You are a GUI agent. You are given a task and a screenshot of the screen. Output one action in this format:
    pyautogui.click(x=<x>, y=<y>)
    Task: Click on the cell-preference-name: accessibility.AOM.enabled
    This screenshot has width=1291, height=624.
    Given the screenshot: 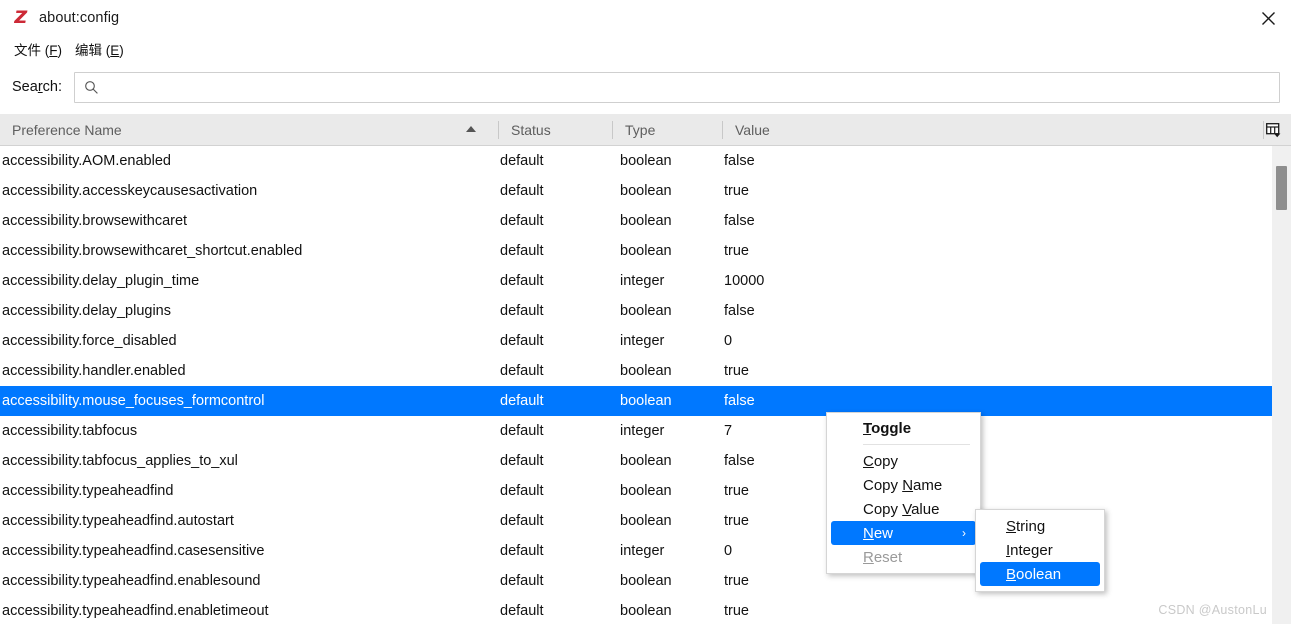 What is the action you would take?
    pyautogui.click(x=86, y=161)
    